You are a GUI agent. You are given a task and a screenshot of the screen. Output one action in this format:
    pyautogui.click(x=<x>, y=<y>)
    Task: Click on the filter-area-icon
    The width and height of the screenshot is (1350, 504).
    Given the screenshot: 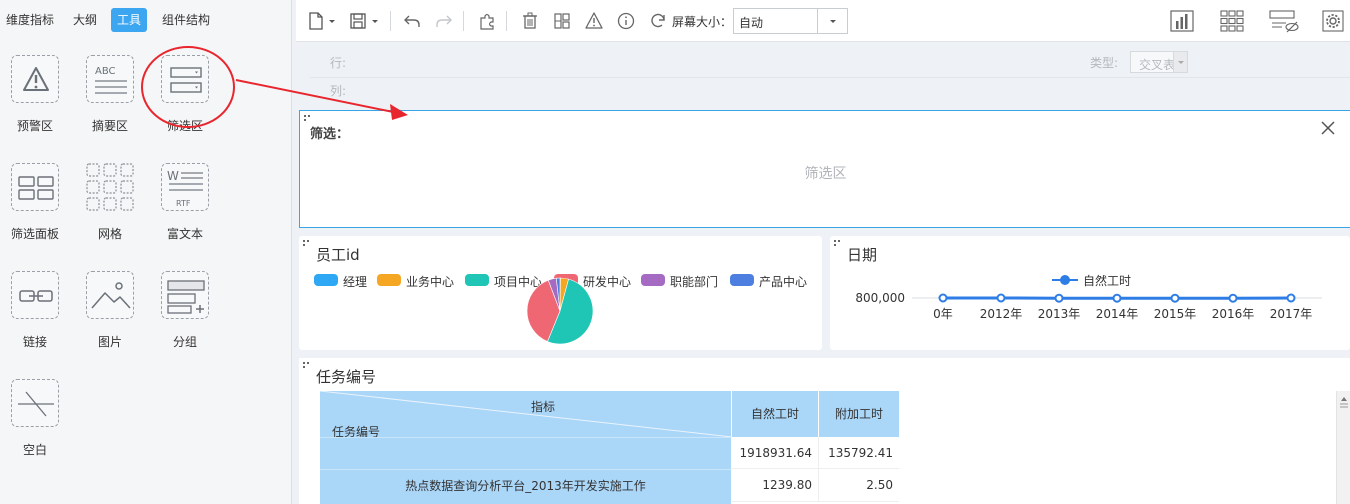 What is the action you would take?
    pyautogui.click(x=185, y=79)
    